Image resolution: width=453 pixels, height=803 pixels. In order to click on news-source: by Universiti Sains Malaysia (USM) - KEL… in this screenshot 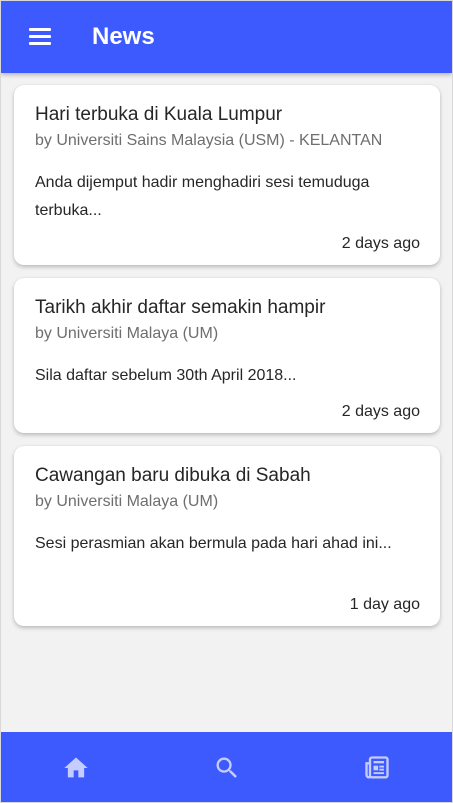, I will do `click(209, 140)`.